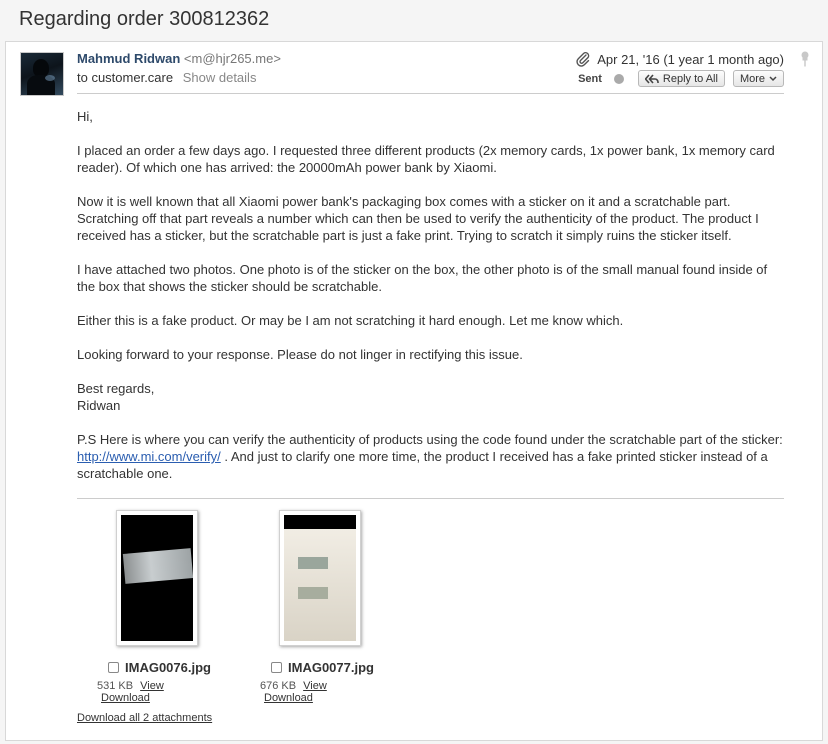 The width and height of the screenshot is (828, 744). What do you see at coordinates (232, 58) in the screenshot?
I see `sender-email: <m@hjr265.me>` at bounding box center [232, 58].